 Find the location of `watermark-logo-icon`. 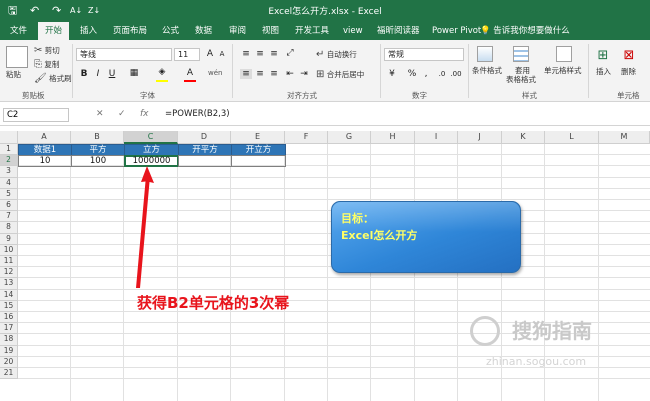

watermark-logo-icon is located at coordinates (485, 331).